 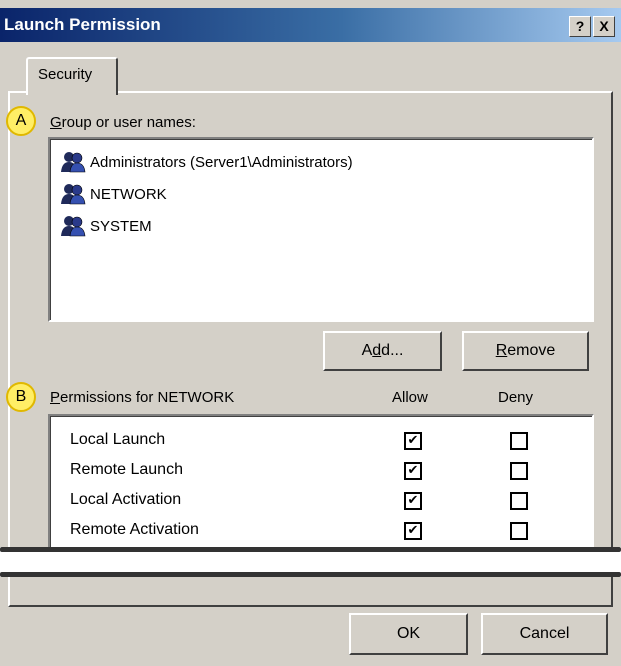 What do you see at coordinates (118, 439) in the screenshot?
I see `permission-label: Local Launch` at bounding box center [118, 439].